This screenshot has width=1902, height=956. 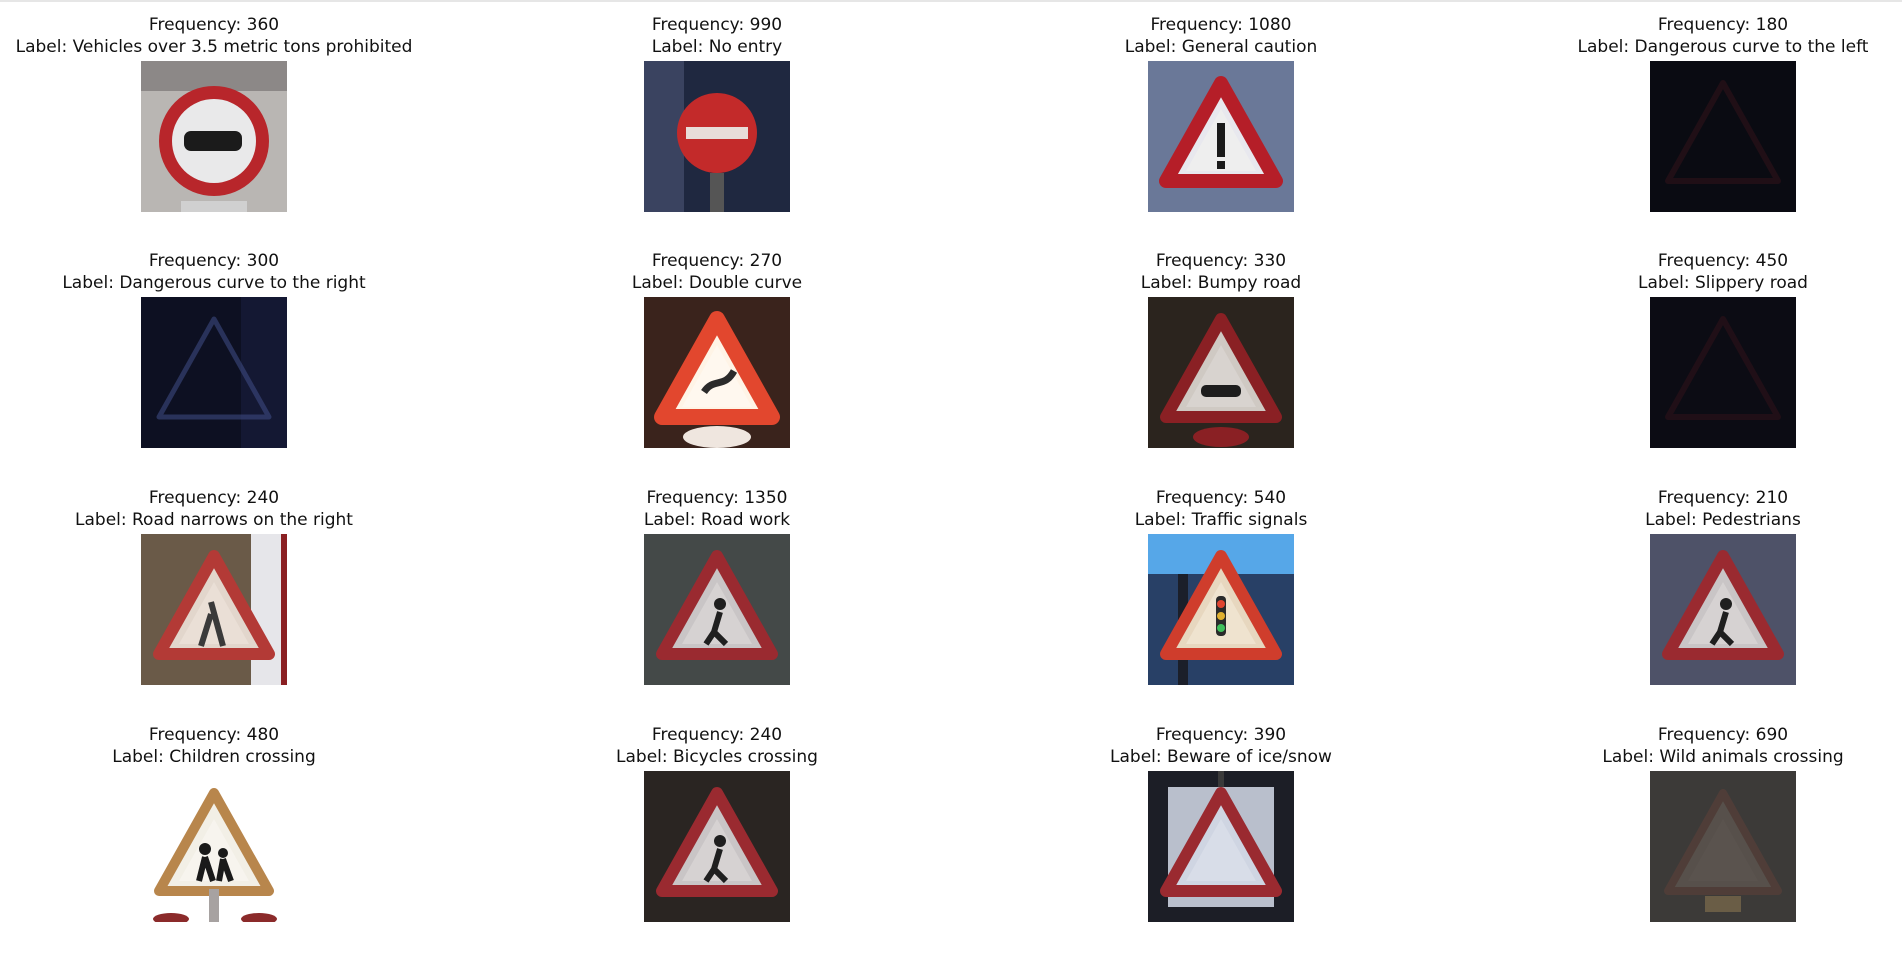 I want to click on frequency-text: Frequency: 990, so click(x=717, y=25).